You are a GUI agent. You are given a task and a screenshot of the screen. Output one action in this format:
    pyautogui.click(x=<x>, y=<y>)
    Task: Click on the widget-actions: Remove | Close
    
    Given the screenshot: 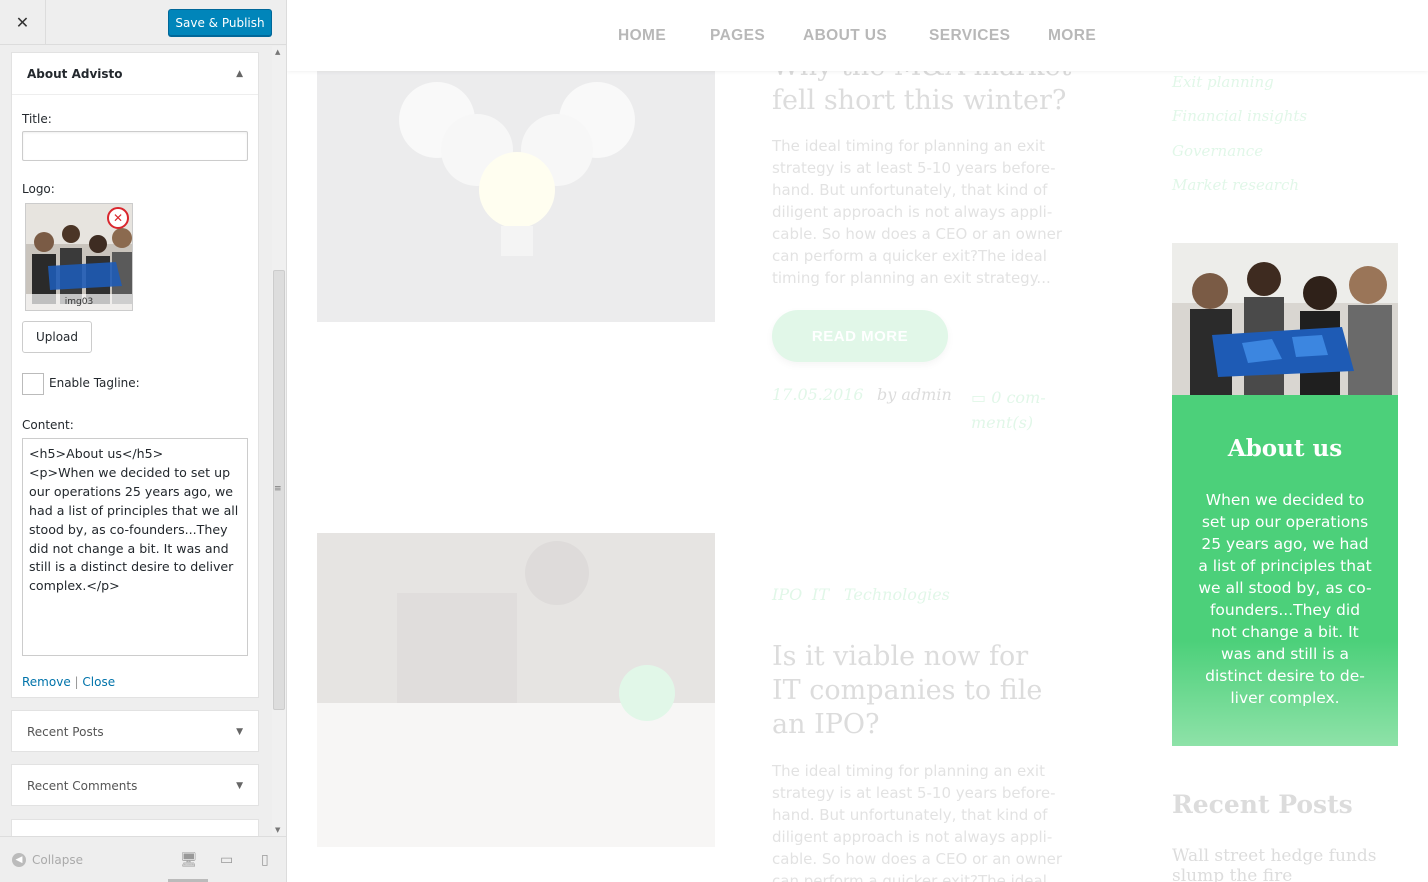 What is the action you would take?
    pyautogui.click(x=68, y=682)
    